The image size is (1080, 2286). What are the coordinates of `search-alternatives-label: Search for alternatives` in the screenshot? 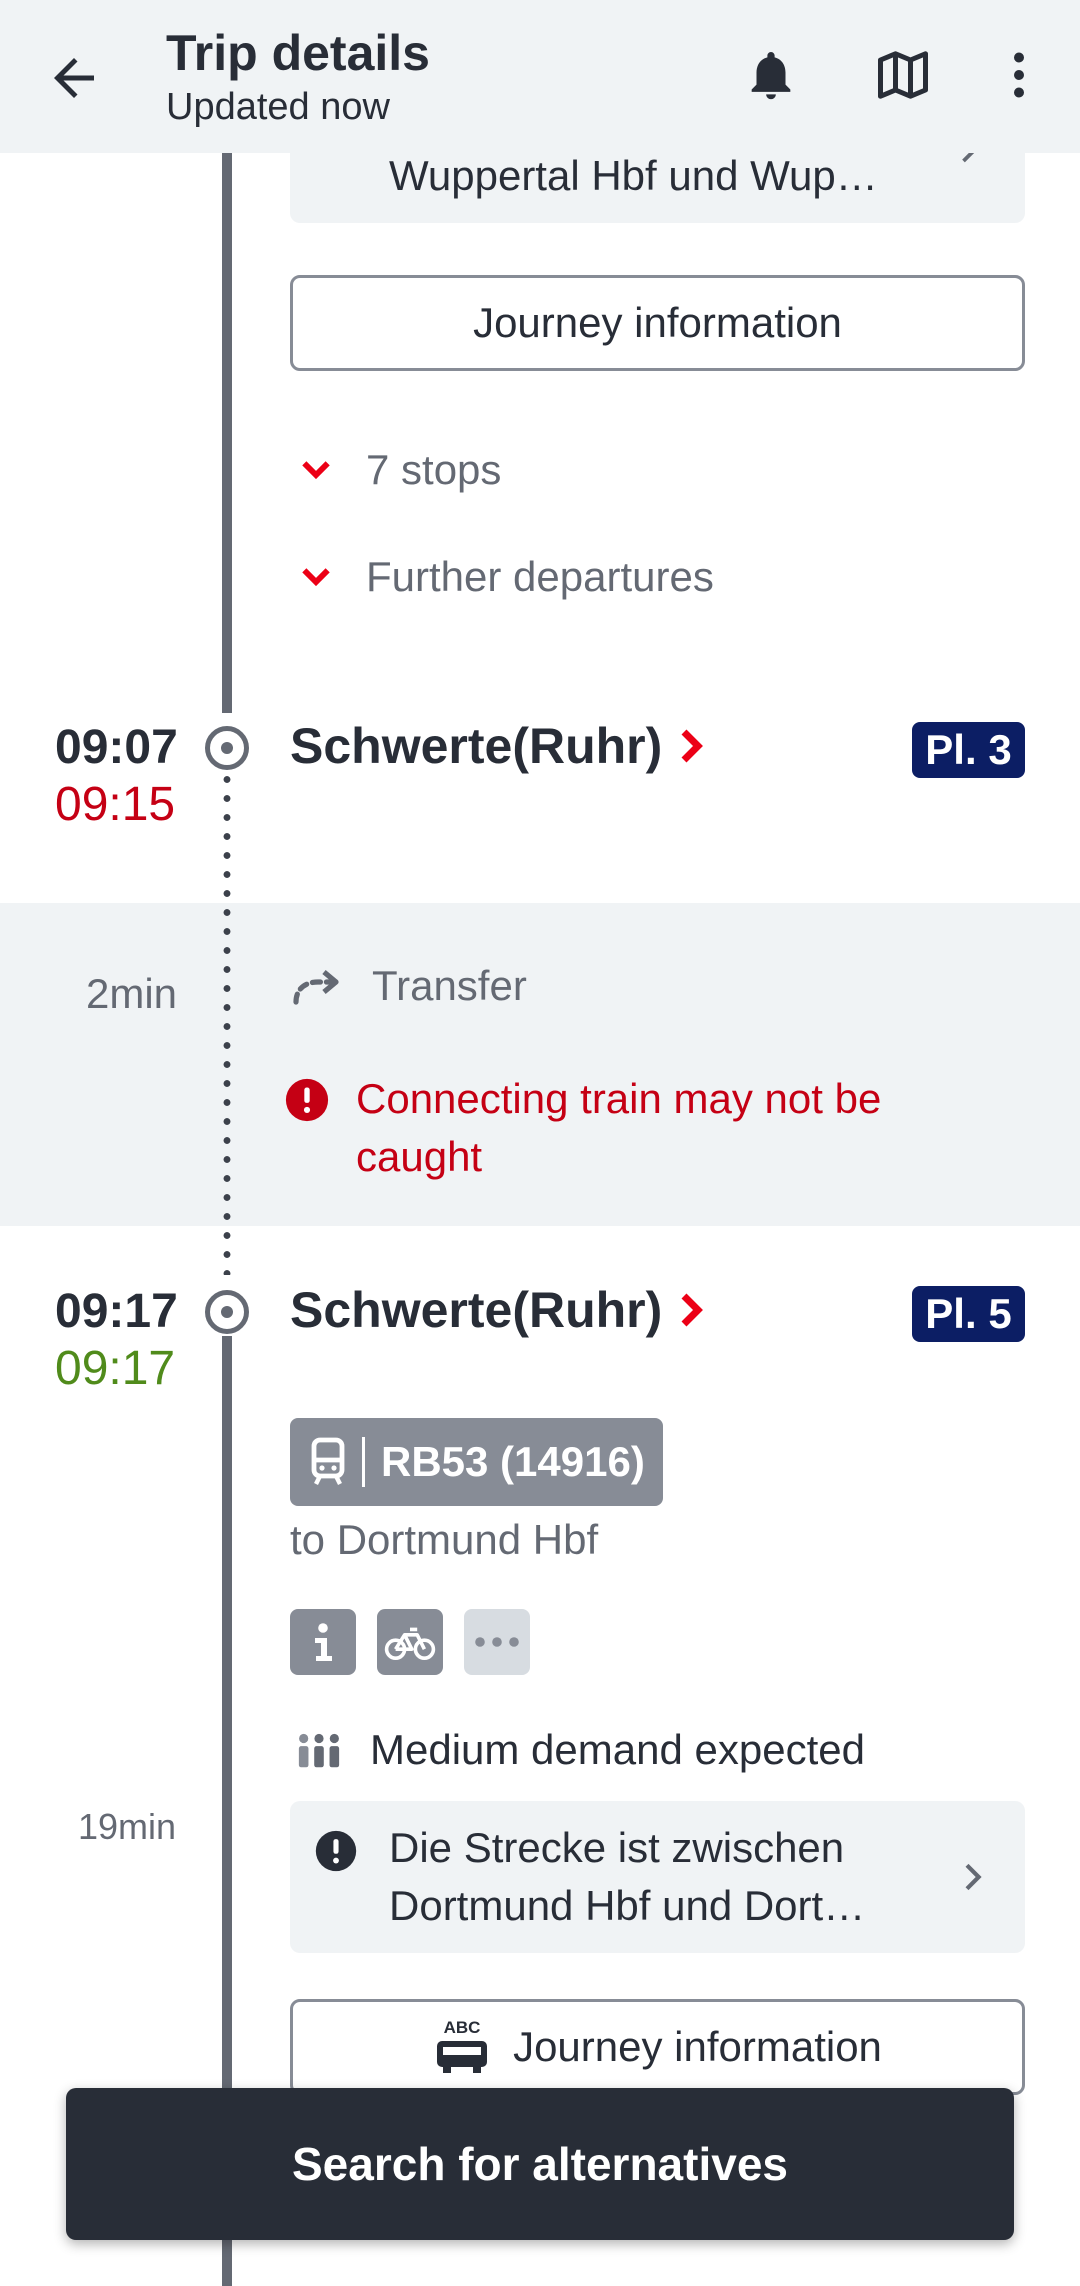 It's located at (539, 2164).